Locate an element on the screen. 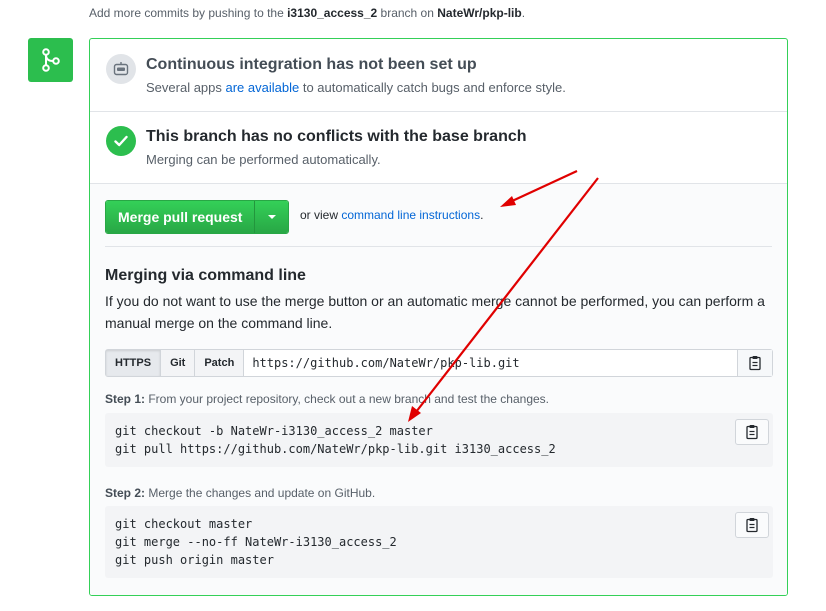 This screenshot has width=826, height=611. or-view-prefix: or view is located at coordinates (321, 215).